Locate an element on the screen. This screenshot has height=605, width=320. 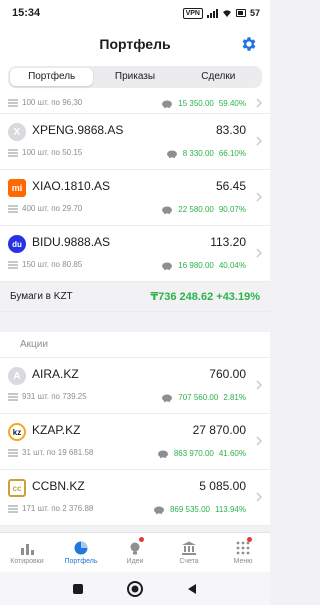
nav-accounts: Счета is located at coordinates (189, 552).